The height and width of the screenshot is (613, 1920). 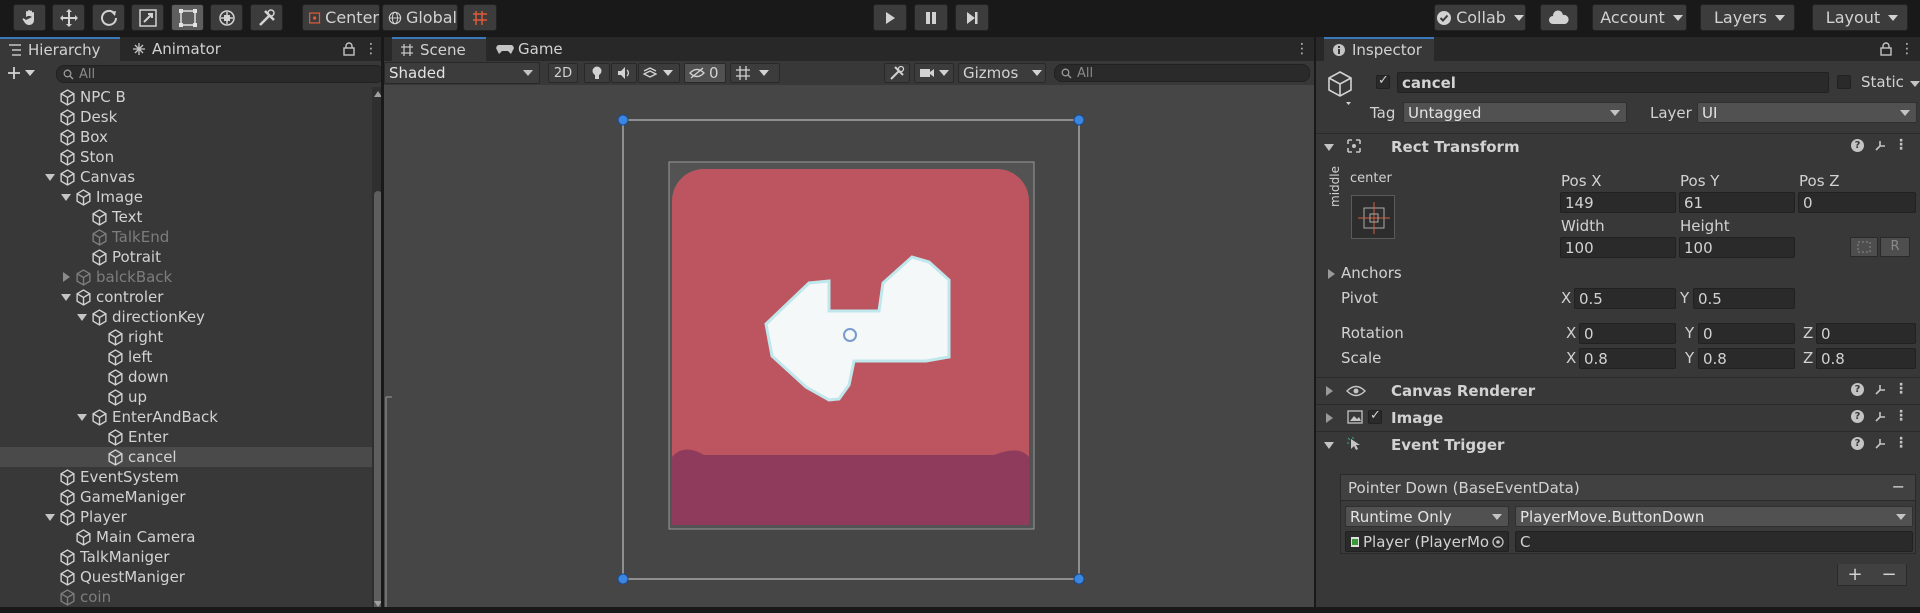 What do you see at coordinates (934, 73) in the screenshot?
I see `camera-dropdown` at bounding box center [934, 73].